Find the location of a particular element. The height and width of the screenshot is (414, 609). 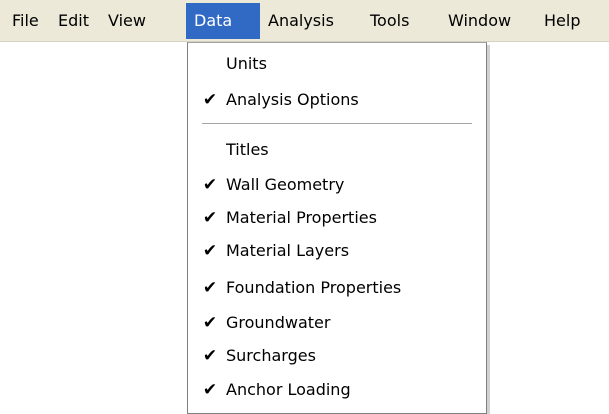

menu-view: View is located at coordinates (143, 21).